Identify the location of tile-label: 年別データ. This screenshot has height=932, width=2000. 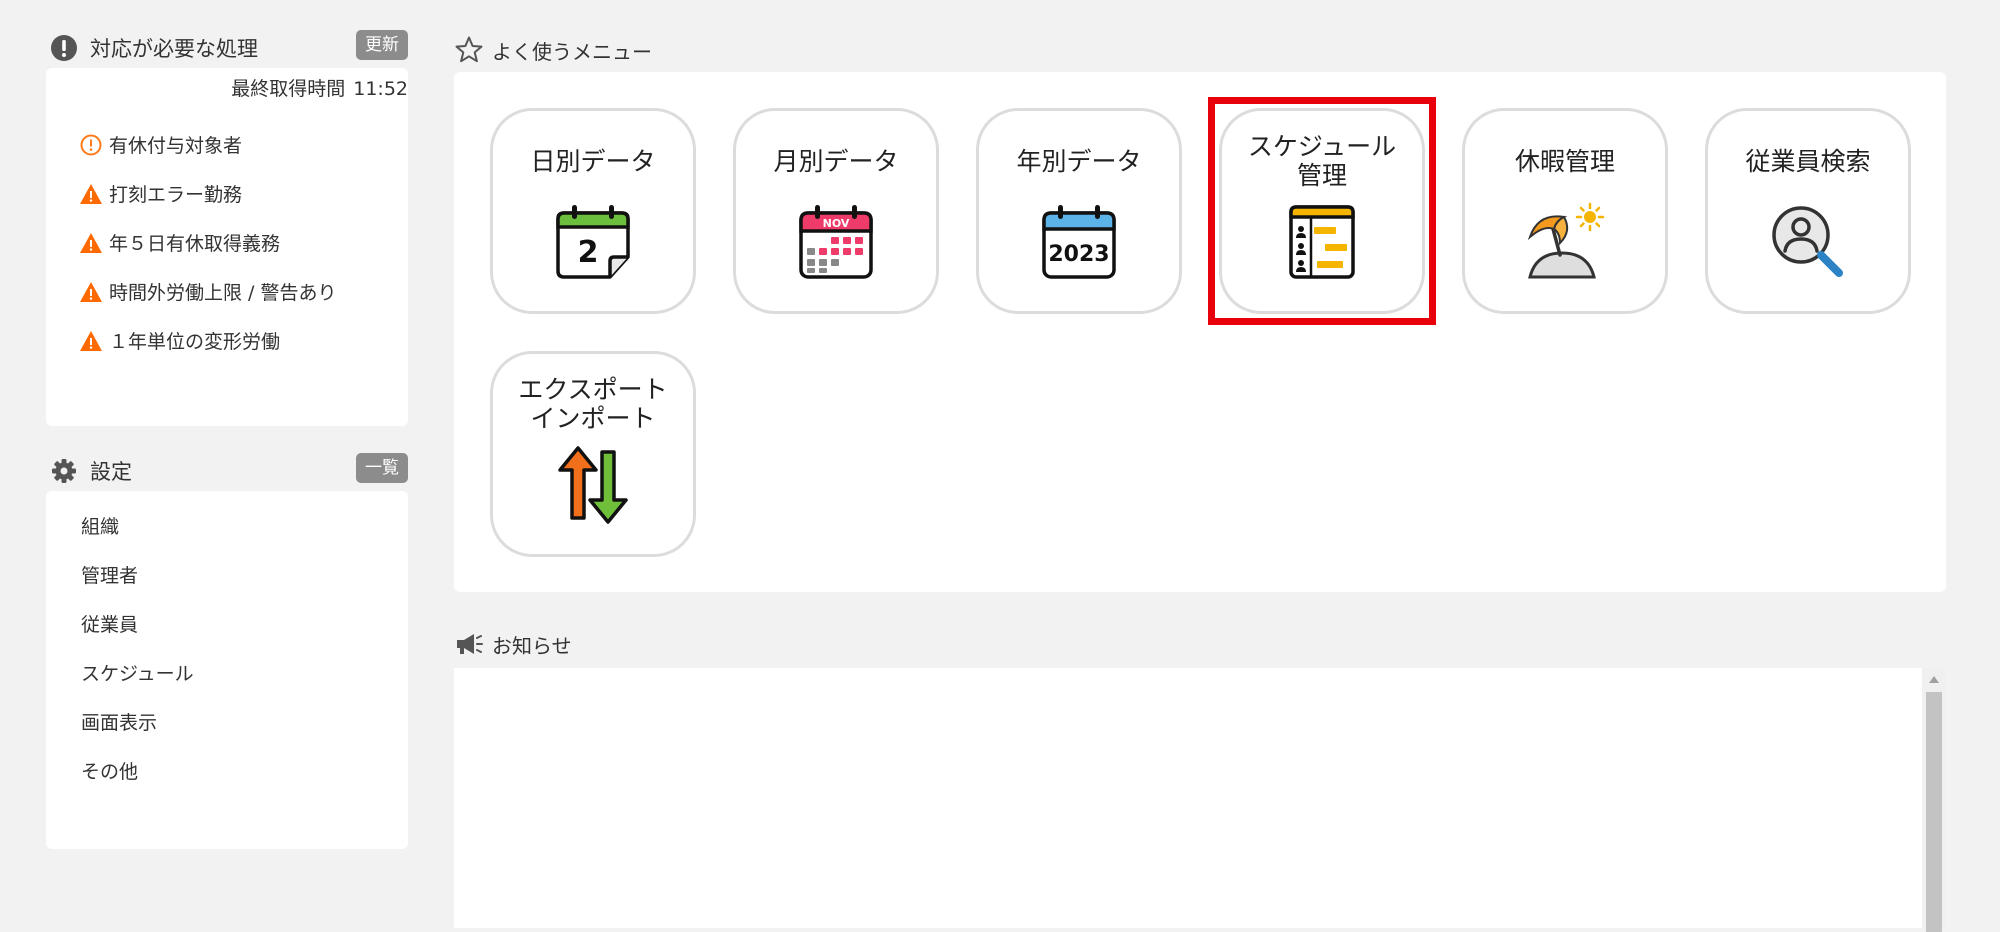
(1079, 161).